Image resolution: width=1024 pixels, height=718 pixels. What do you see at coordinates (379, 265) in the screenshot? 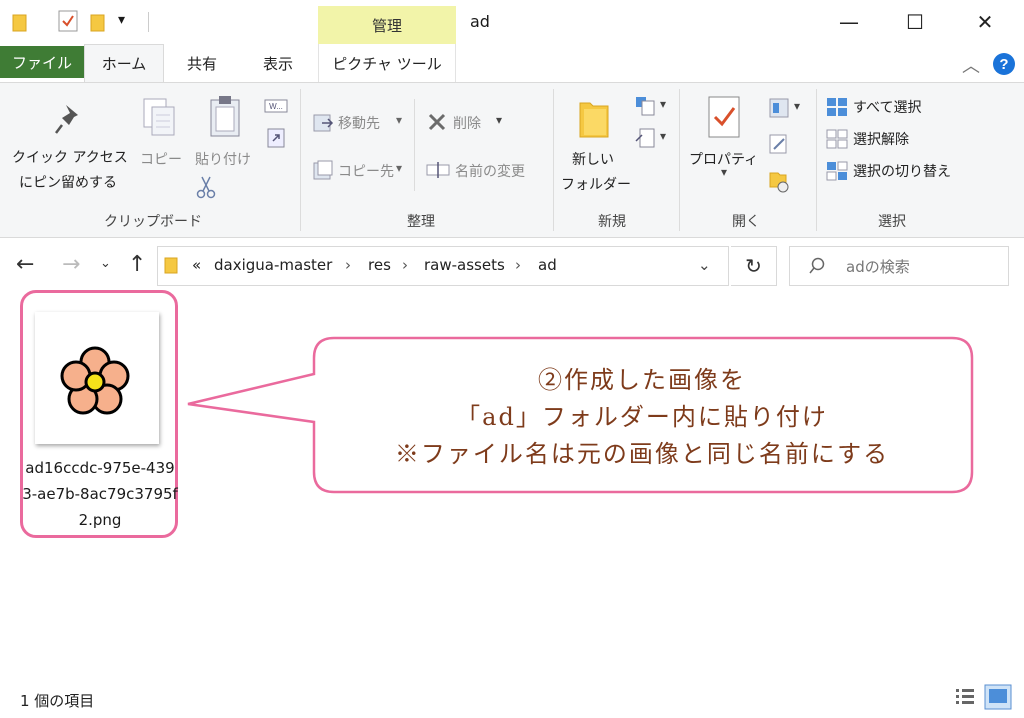
I see `breadcrumb-item: res` at bounding box center [379, 265].